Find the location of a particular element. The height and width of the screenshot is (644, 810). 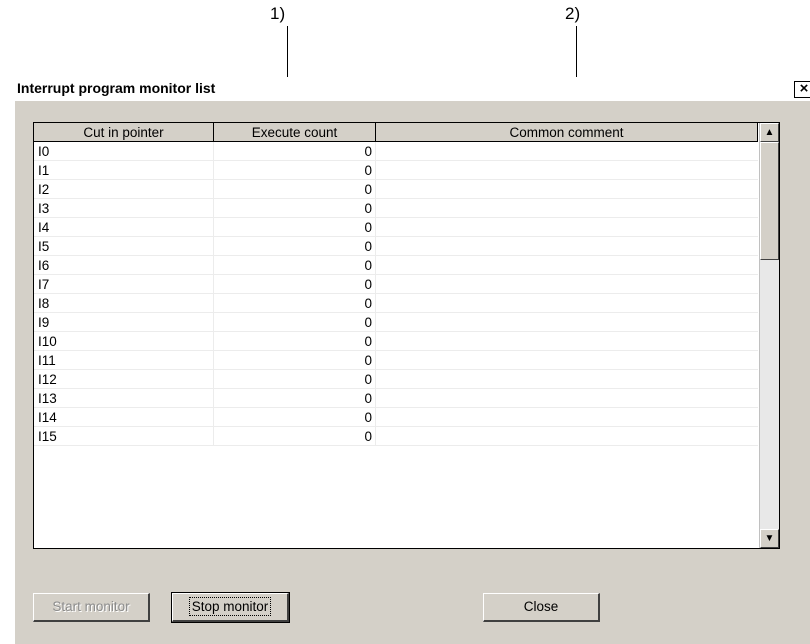

stop-monitor-label: Stop monitor is located at coordinates (230, 606).